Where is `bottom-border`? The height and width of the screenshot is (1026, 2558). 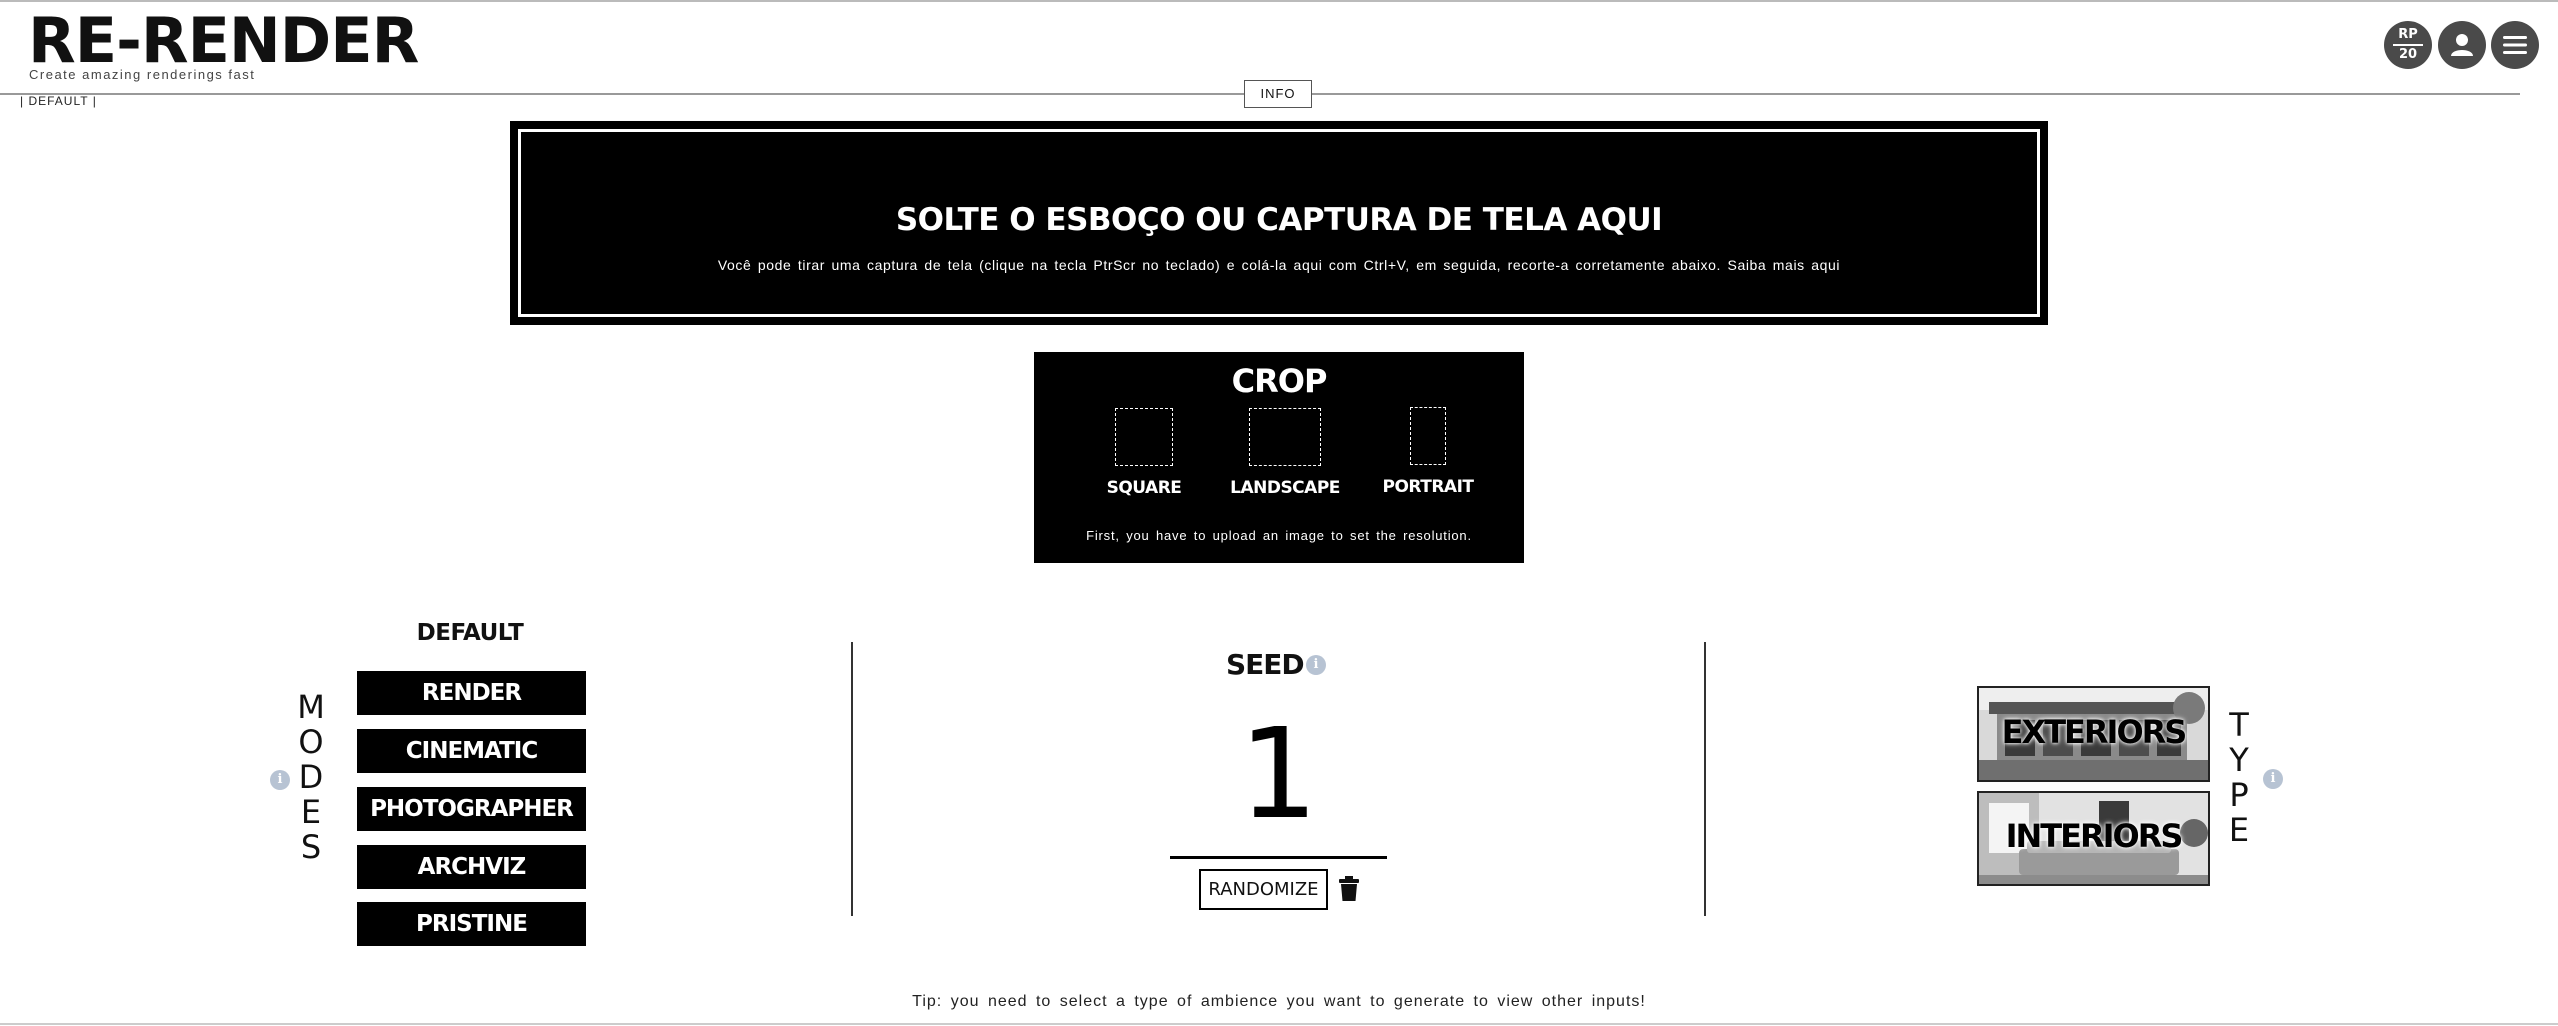
bottom-border is located at coordinates (1279, 1024).